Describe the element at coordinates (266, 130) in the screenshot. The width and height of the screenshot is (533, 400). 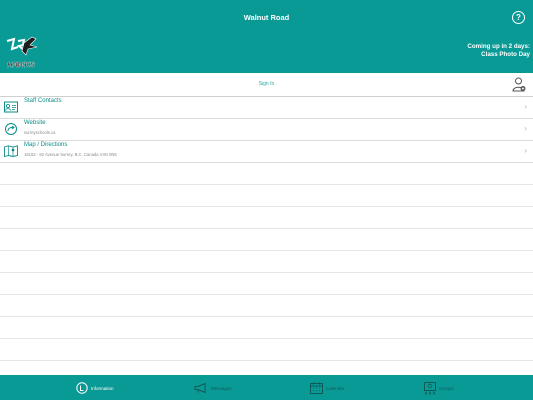
I see `list-item-website: Website surreyschools.ca ›` at that location.